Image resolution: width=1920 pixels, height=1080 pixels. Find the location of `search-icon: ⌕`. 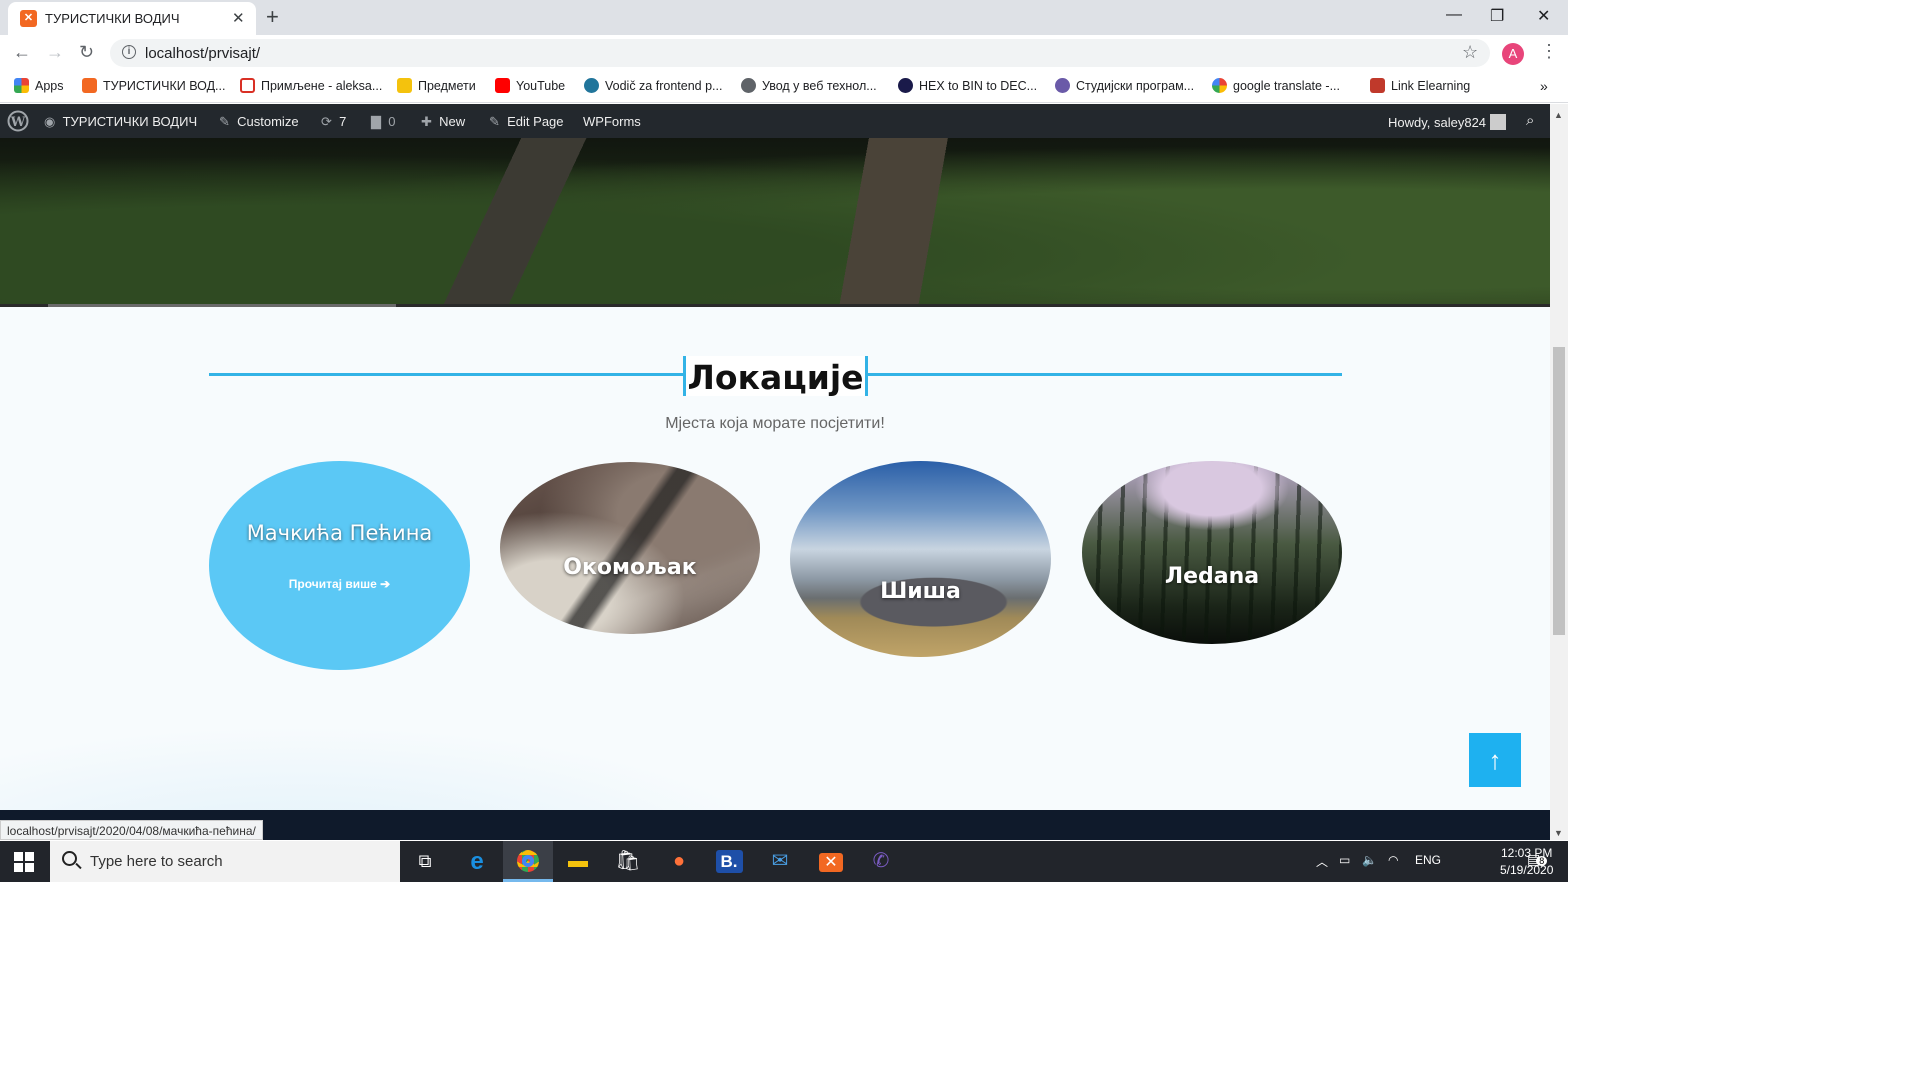

search-icon: ⌕ is located at coordinates (1530, 120).